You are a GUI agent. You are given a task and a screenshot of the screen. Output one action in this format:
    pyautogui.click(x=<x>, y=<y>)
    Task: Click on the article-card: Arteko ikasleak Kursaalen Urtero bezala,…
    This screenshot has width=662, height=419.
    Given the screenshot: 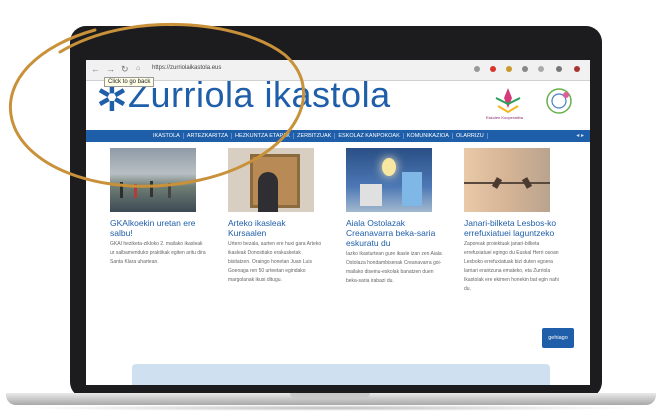 What is the action you would take?
    pyautogui.click(x=276, y=216)
    